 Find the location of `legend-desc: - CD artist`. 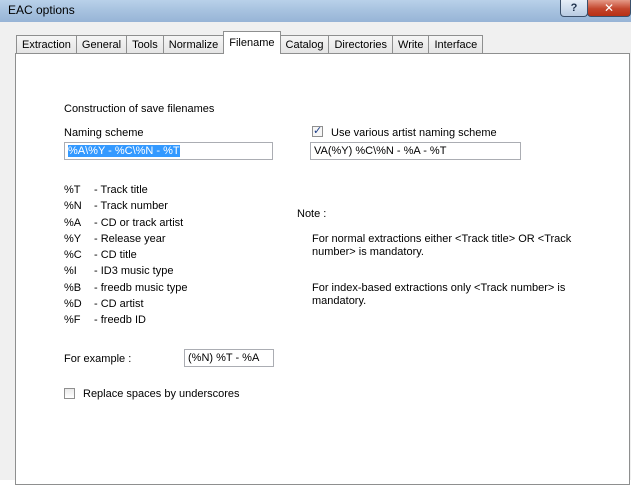

legend-desc: - CD artist is located at coordinates (119, 304).